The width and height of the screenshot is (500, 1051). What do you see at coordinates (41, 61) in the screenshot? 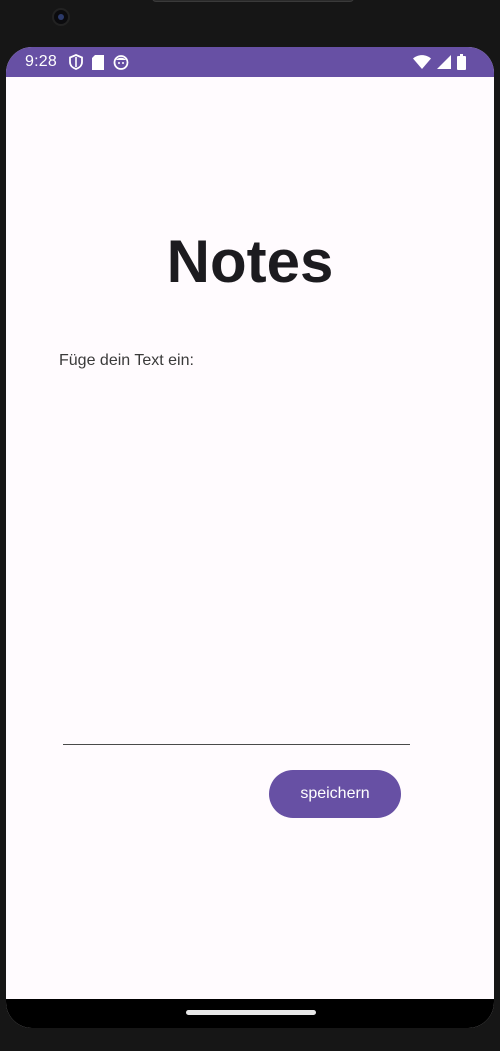
I see `status-time: 9:28` at bounding box center [41, 61].